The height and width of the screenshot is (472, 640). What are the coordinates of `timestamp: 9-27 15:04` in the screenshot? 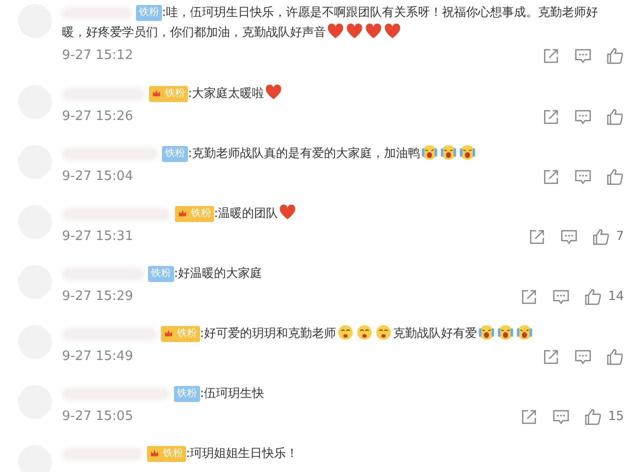 It's located at (98, 177).